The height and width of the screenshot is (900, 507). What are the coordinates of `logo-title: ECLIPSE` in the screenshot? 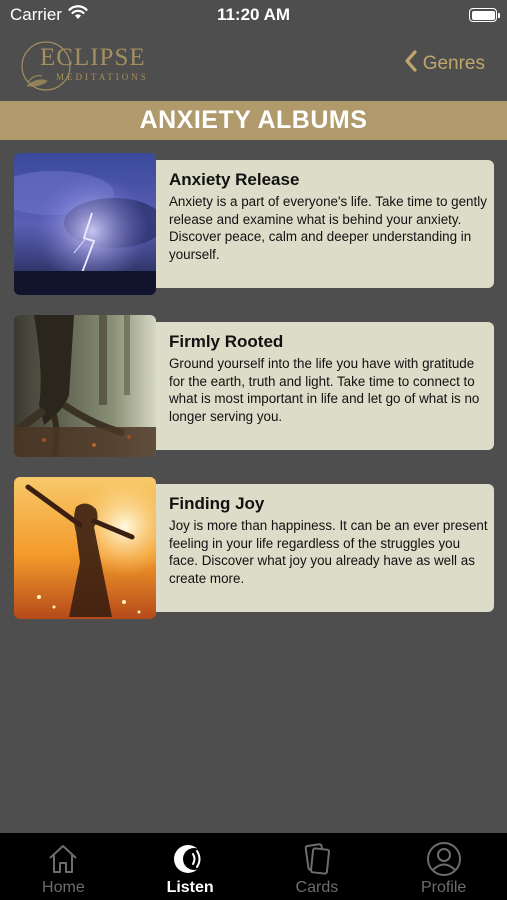 It's located at (93, 57).